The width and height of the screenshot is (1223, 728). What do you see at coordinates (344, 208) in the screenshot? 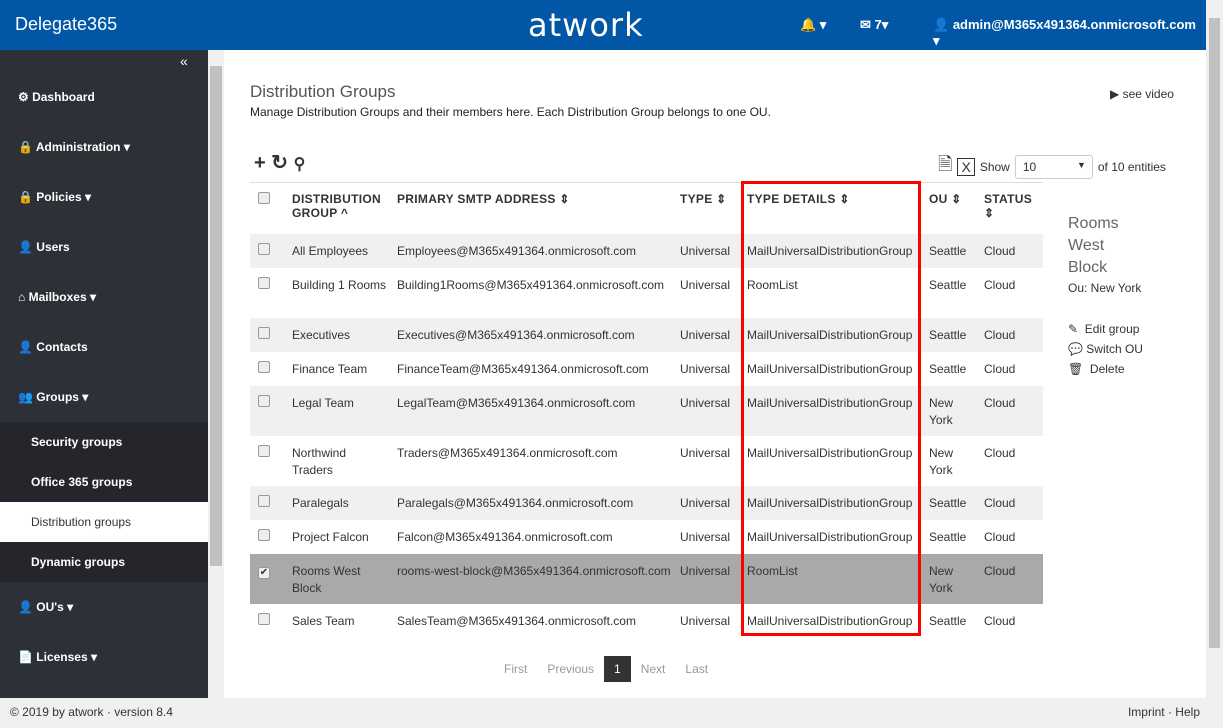
I see `column-header-group: DISTRIBUTION GROUP ^` at bounding box center [344, 208].